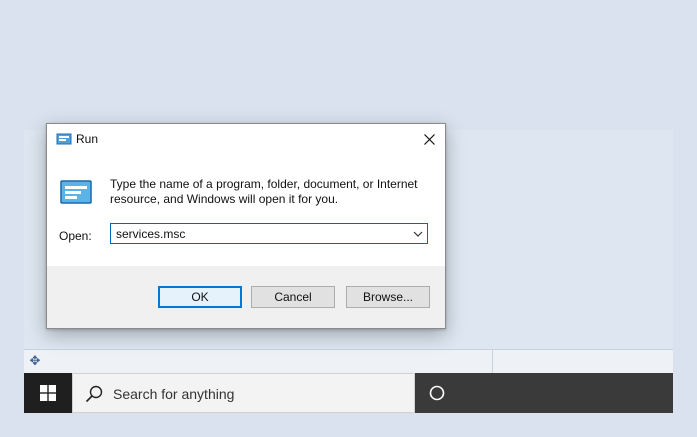 The width and height of the screenshot is (697, 437). What do you see at coordinates (246, 139) in the screenshot?
I see `dialog-titlebar: Run` at bounding box center [246, 139].